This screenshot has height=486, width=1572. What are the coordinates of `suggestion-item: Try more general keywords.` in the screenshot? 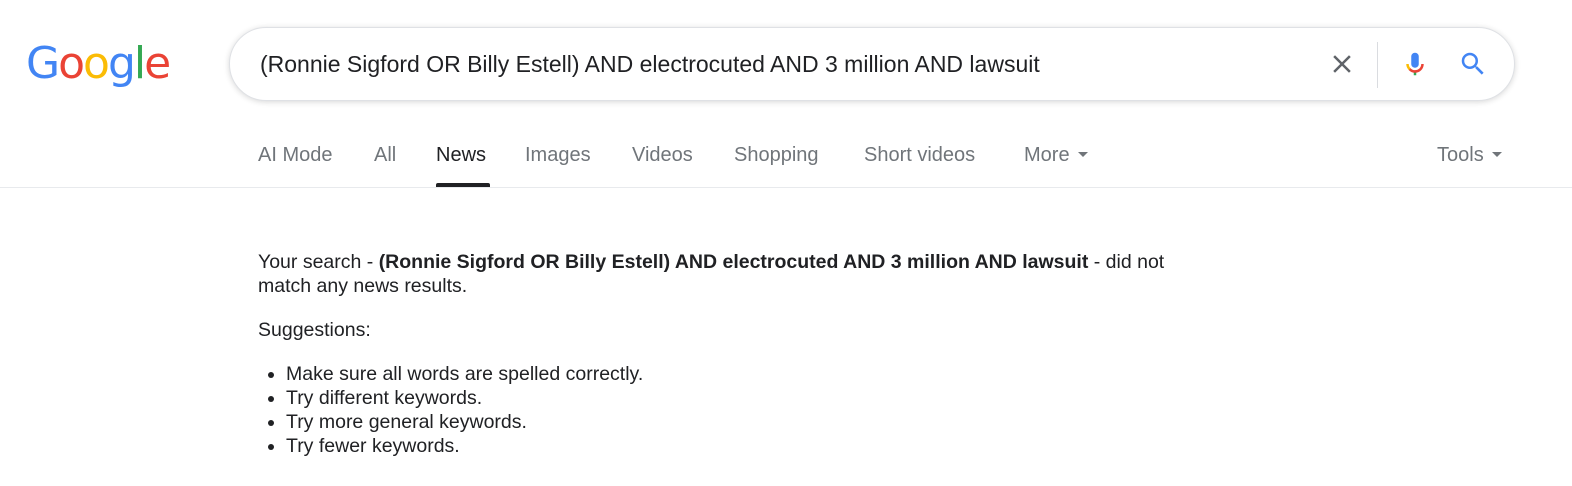 It's located at (742, 422).